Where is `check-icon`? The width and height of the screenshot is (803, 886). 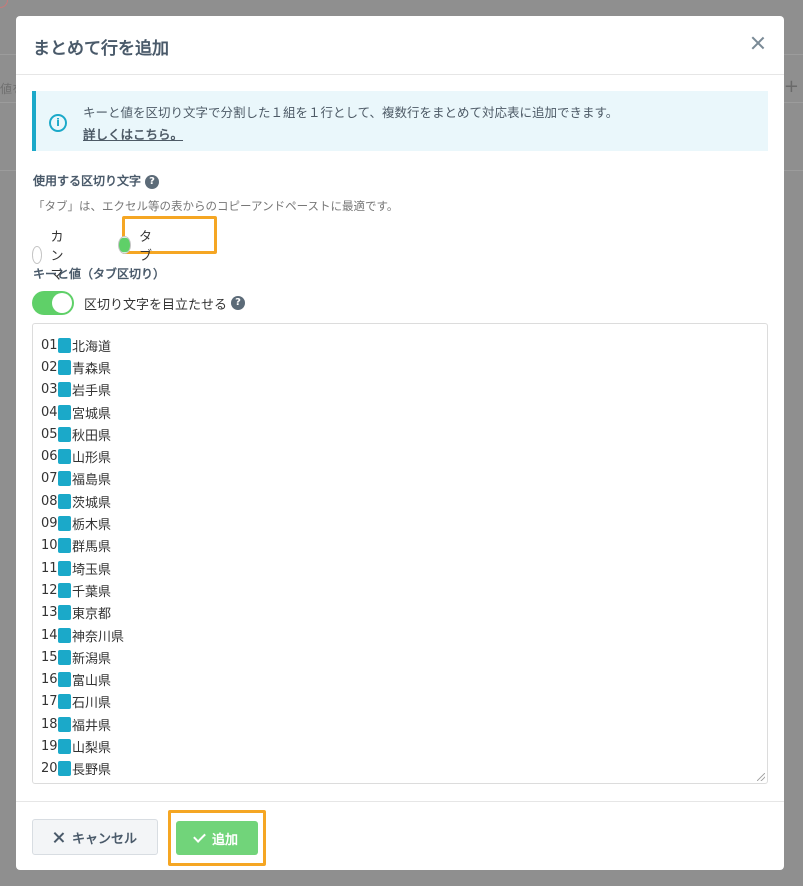 check-icon is located at coordinates (199, 836).